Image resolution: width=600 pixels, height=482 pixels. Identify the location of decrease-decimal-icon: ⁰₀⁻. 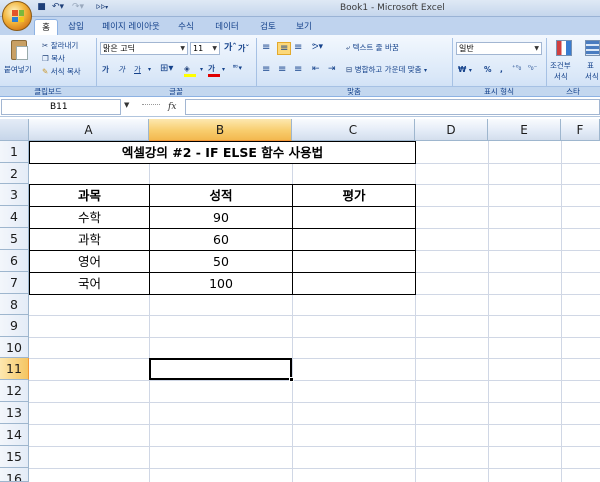
(532, 68).